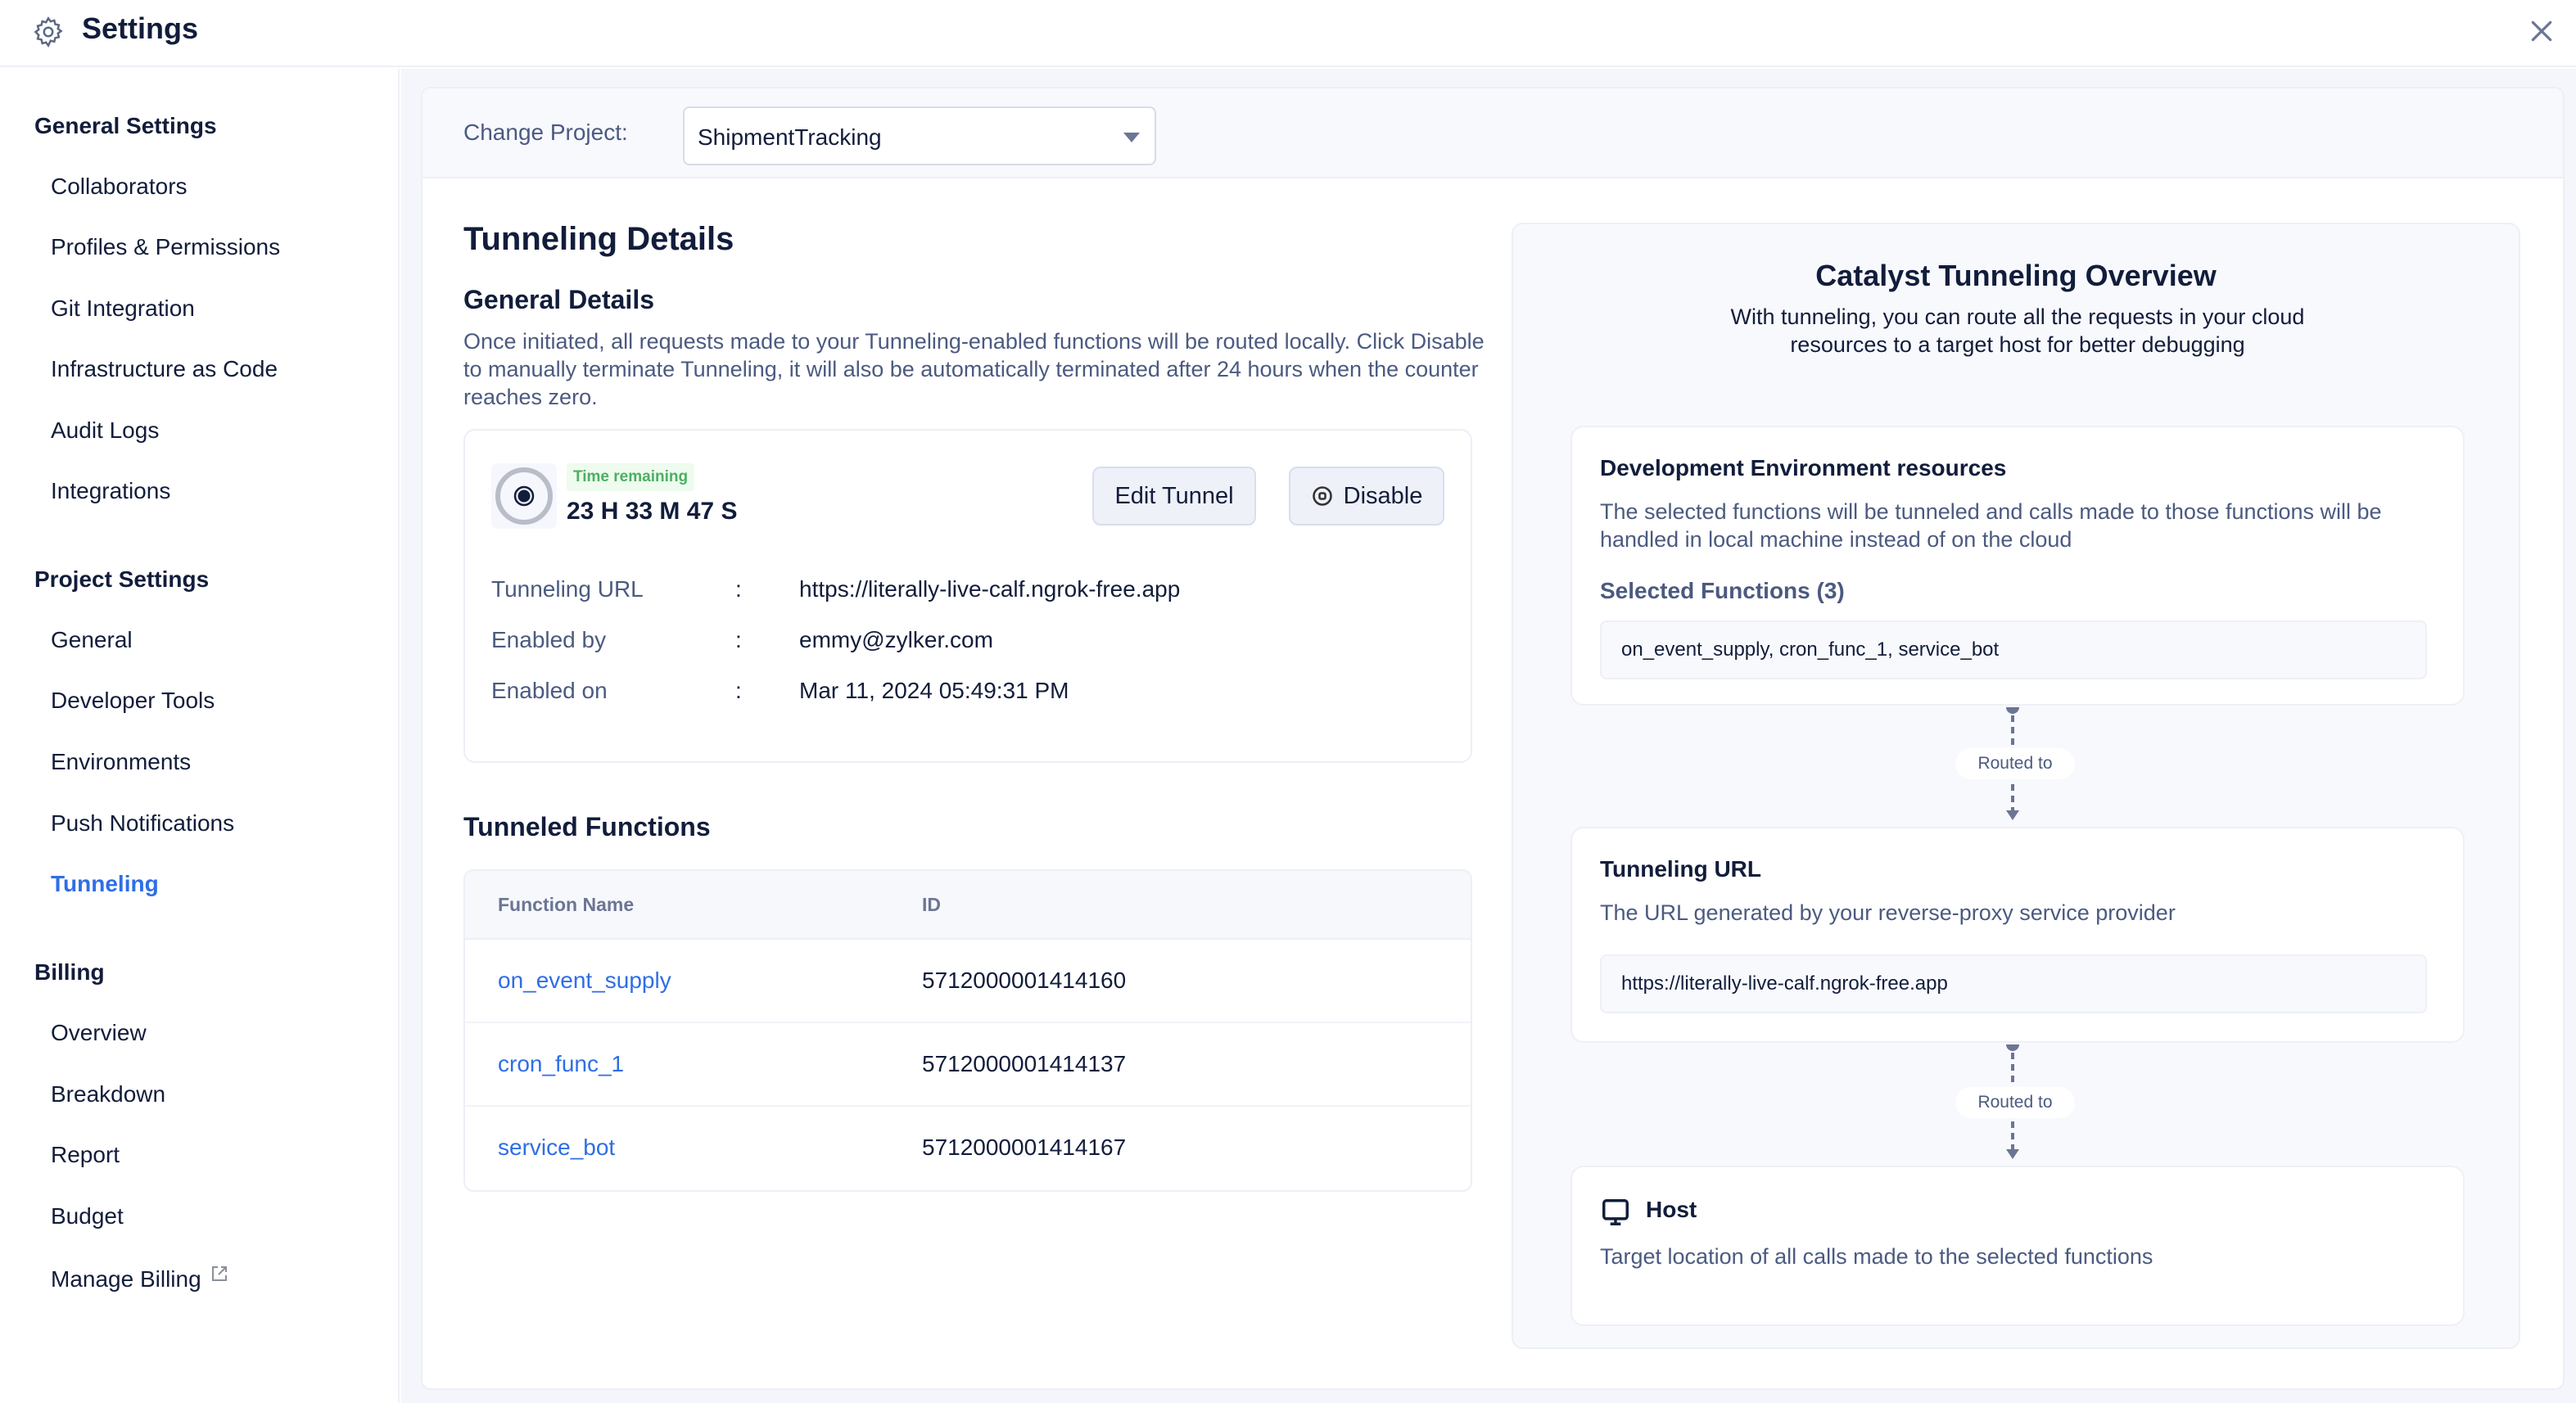 This screenshot has width=2576, height=1403. Describe the element at coordinates (110, 491) in the screenshot. I see `sidebar-item-integrations: Integrations` at that location.